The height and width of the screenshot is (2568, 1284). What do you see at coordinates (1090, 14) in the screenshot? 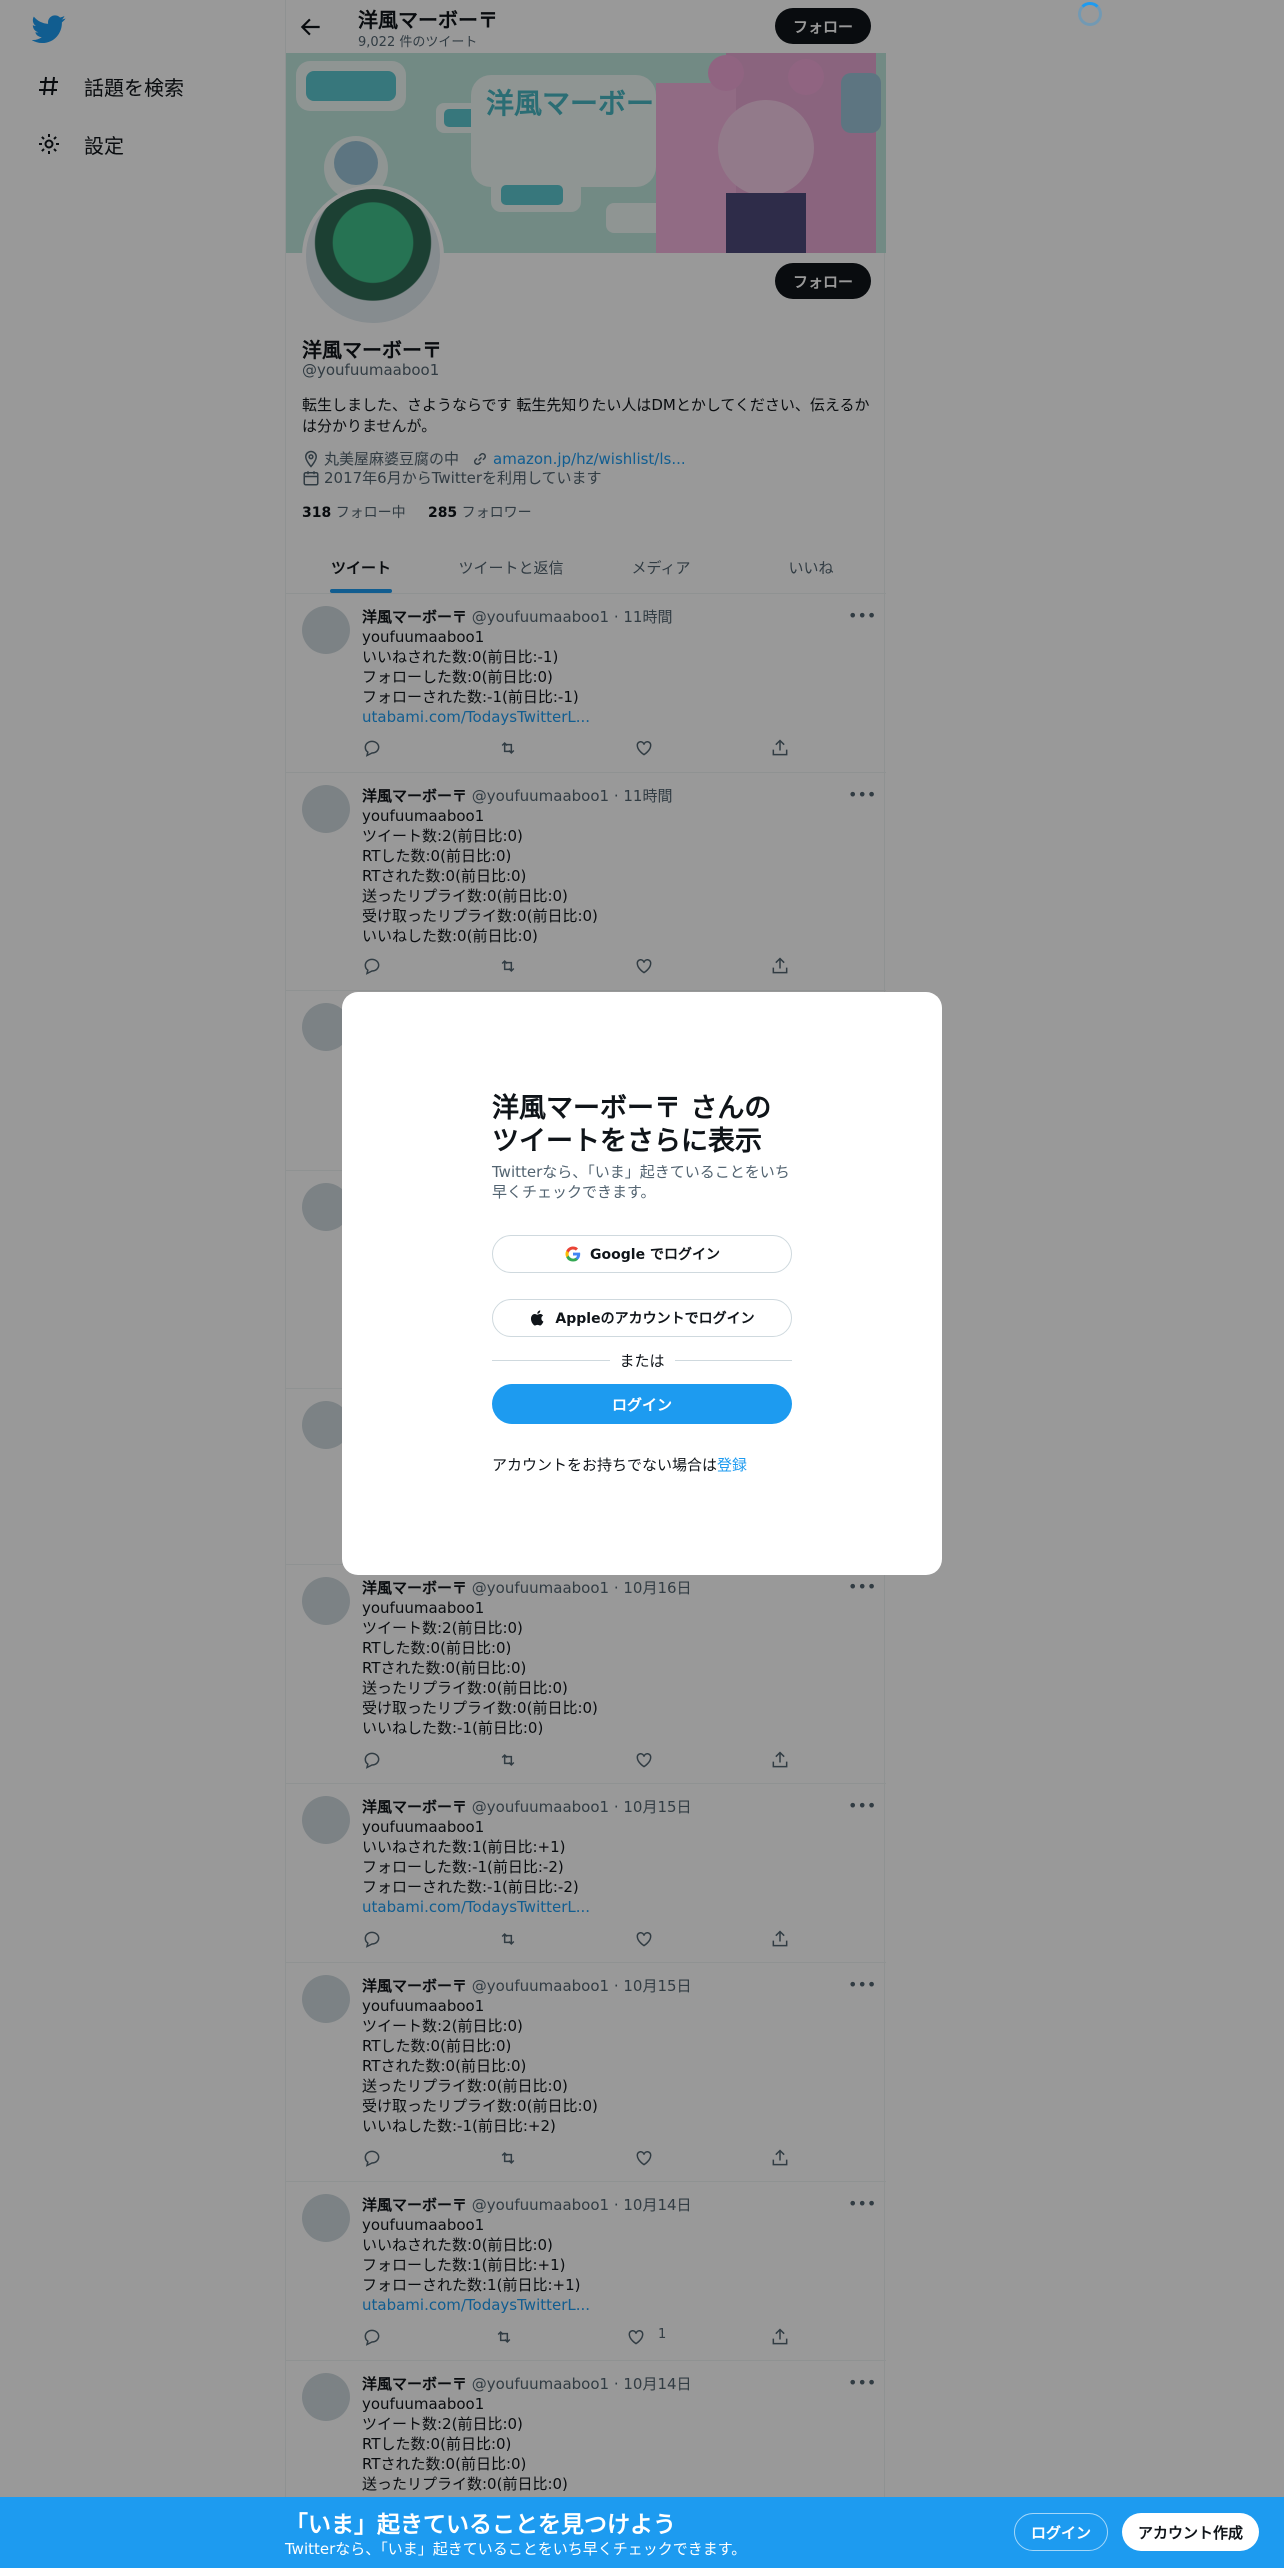
I see `loading-spinner-icon` at bounding box center [1090, 14].